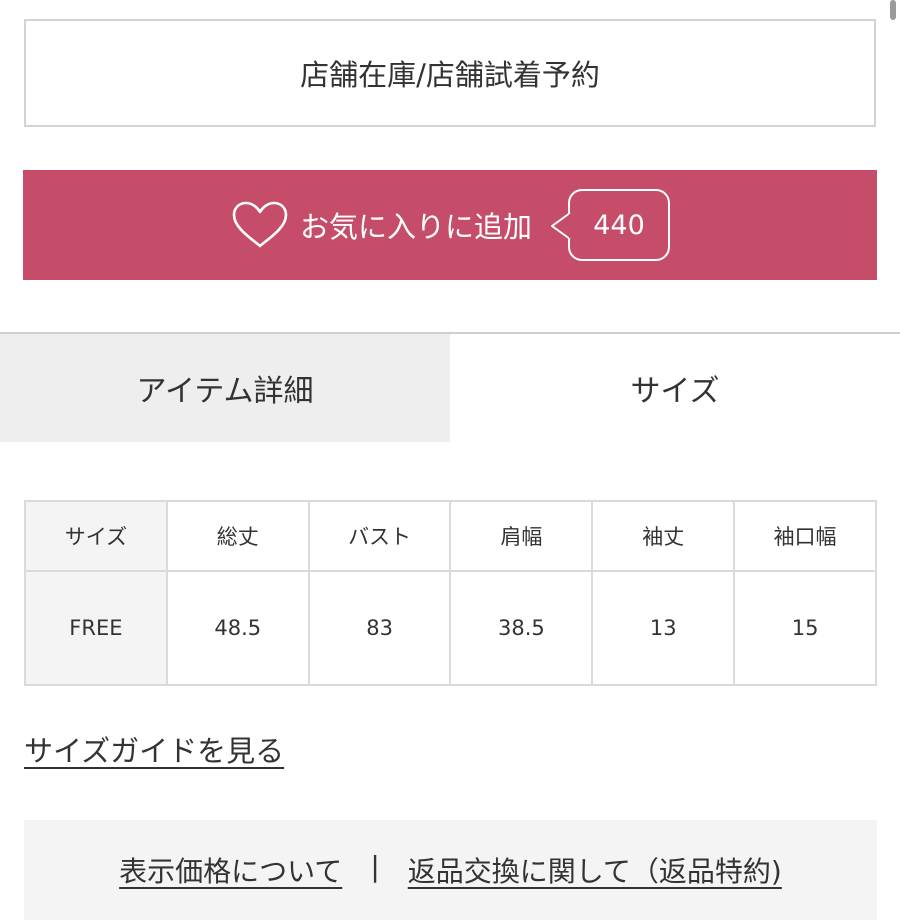  I want to click on add-to-favorites-button: お気に入りに追加 440, so click(450, 225).